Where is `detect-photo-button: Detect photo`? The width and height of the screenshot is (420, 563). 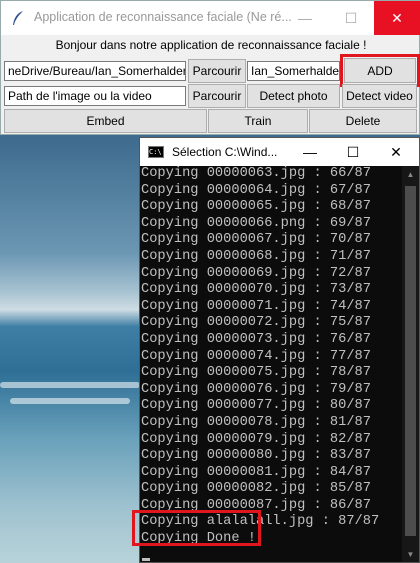
detect-photo-button: Detect photo is located at coordinates (293, 96).